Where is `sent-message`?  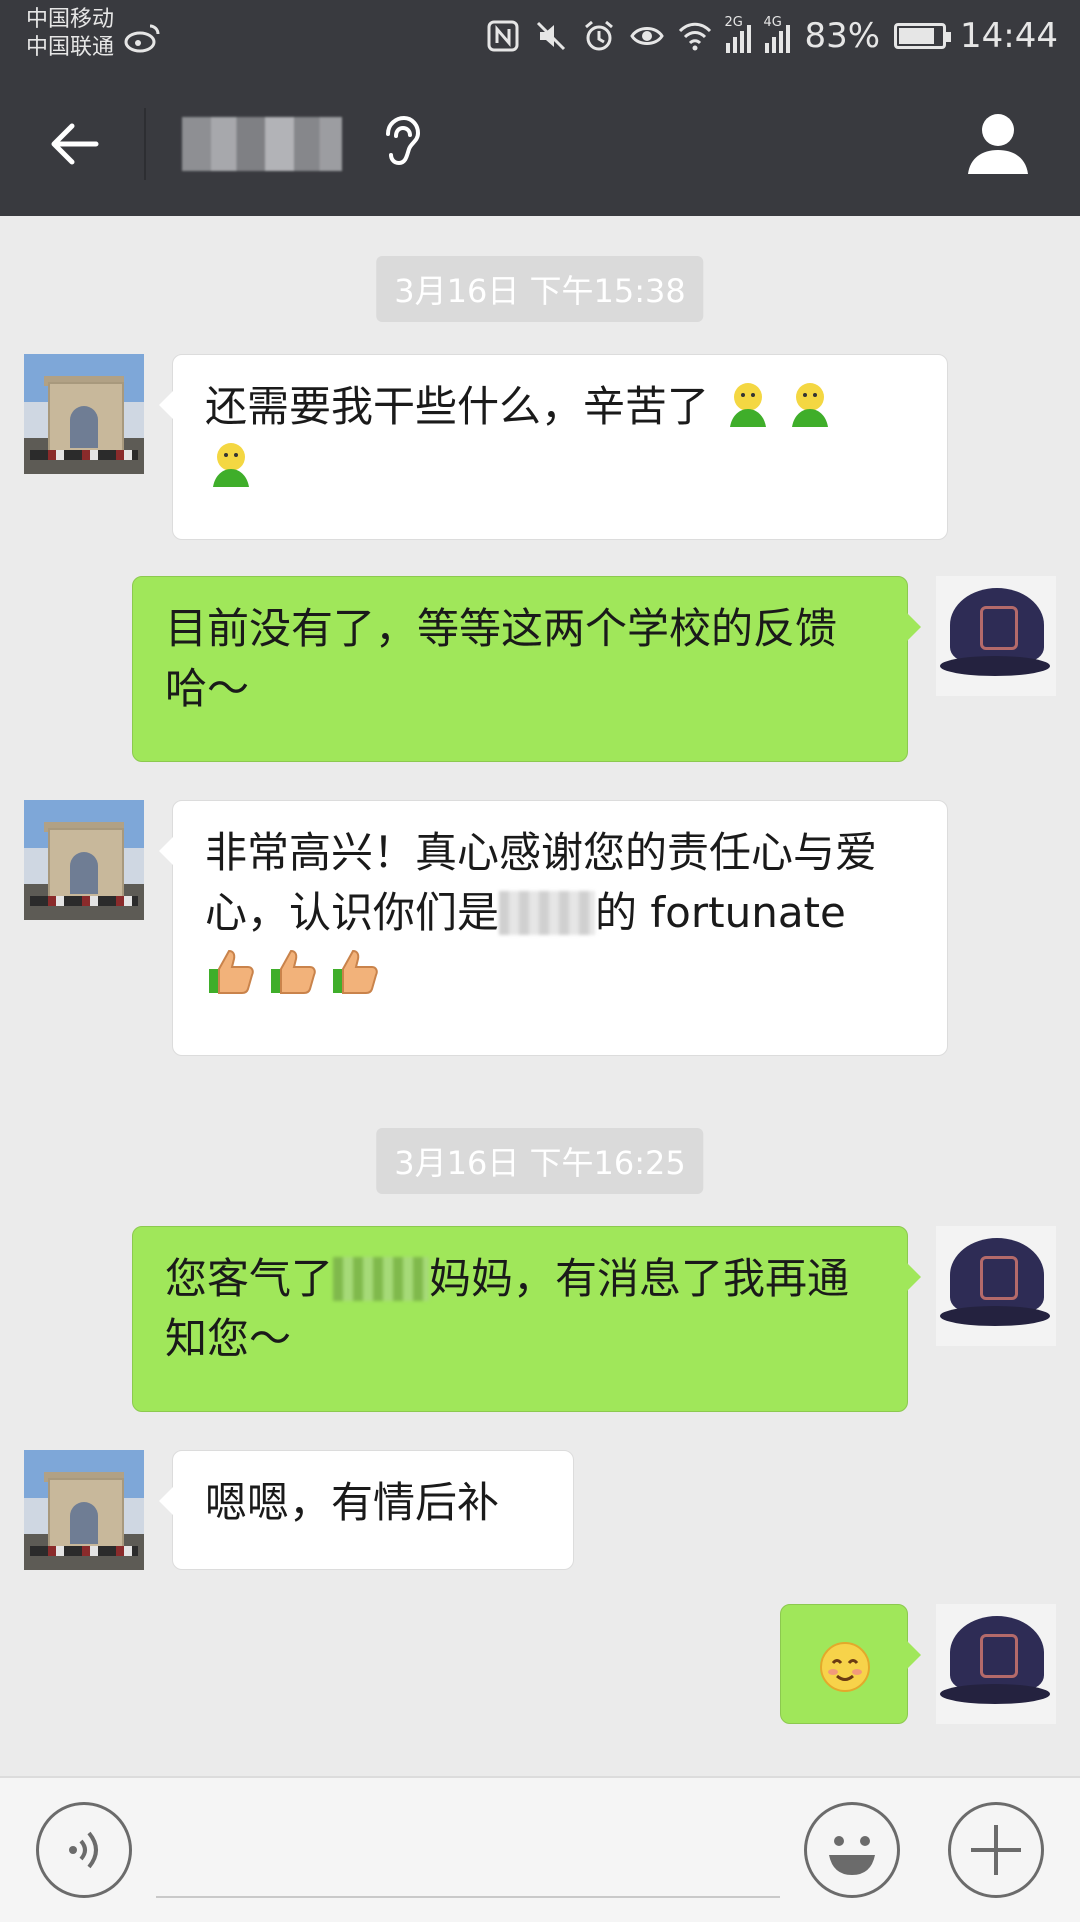
sent-message is located at coordinates (850, 1664).